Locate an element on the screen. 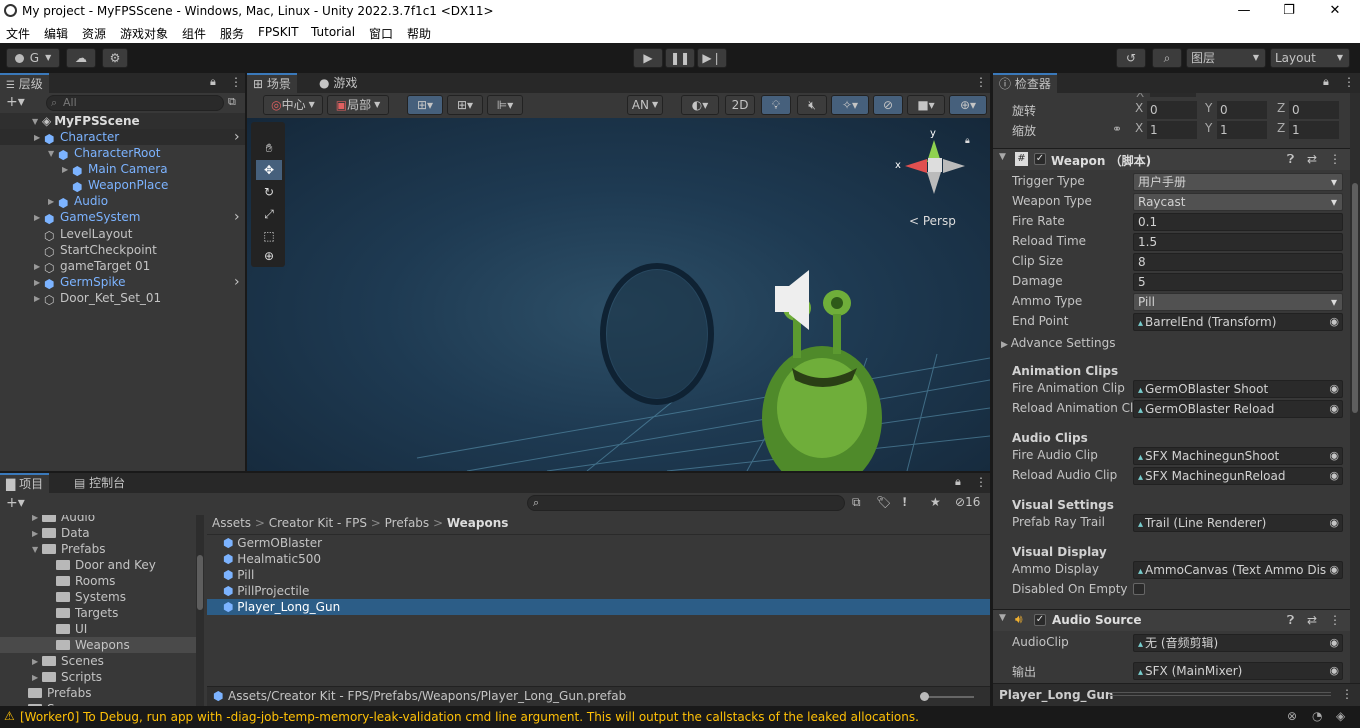 The height and width of the screenshot is (728, 1360). folder-item: ▶ Data is located at coordinates (61, 533).